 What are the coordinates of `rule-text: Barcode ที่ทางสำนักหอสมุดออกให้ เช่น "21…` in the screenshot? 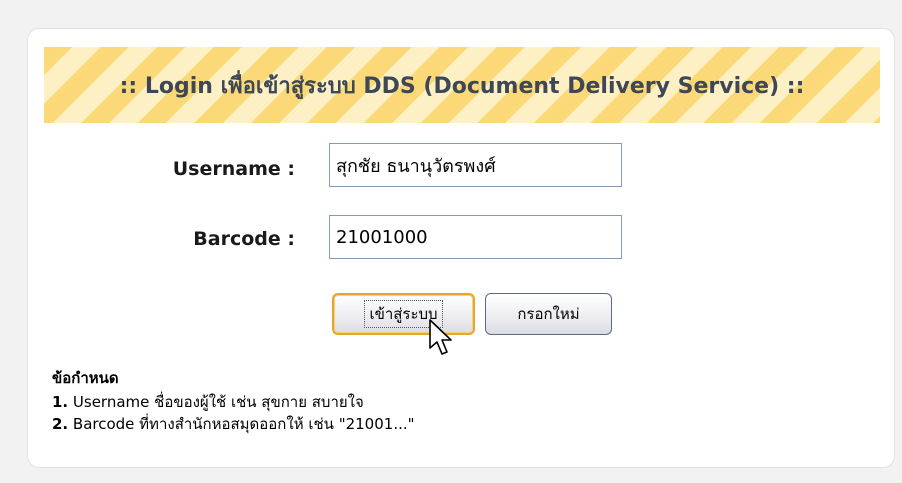 It's located at (241, 424).